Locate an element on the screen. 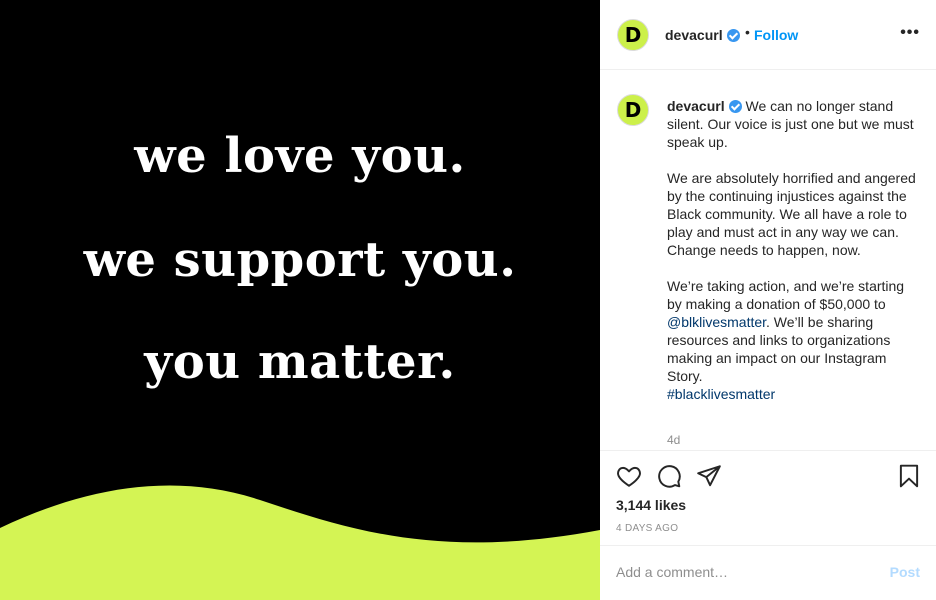 This screenshot has width=936, height=600. image-text-line-2: we support you. is located at coordinates (300, 260).